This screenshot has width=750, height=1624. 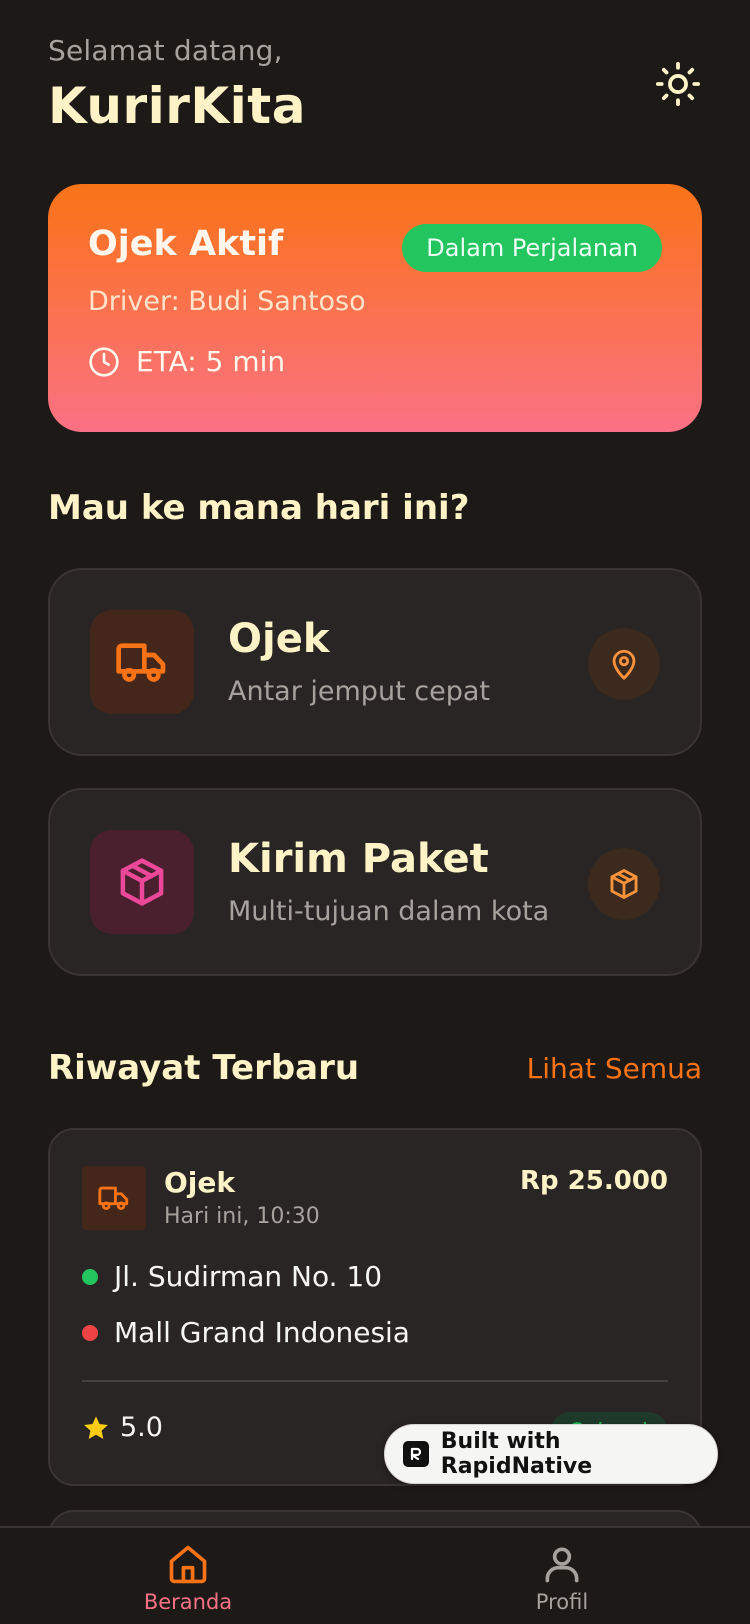 I want to click on history-heading: Riwayat Terbaru, so click(x=204, y=1068).